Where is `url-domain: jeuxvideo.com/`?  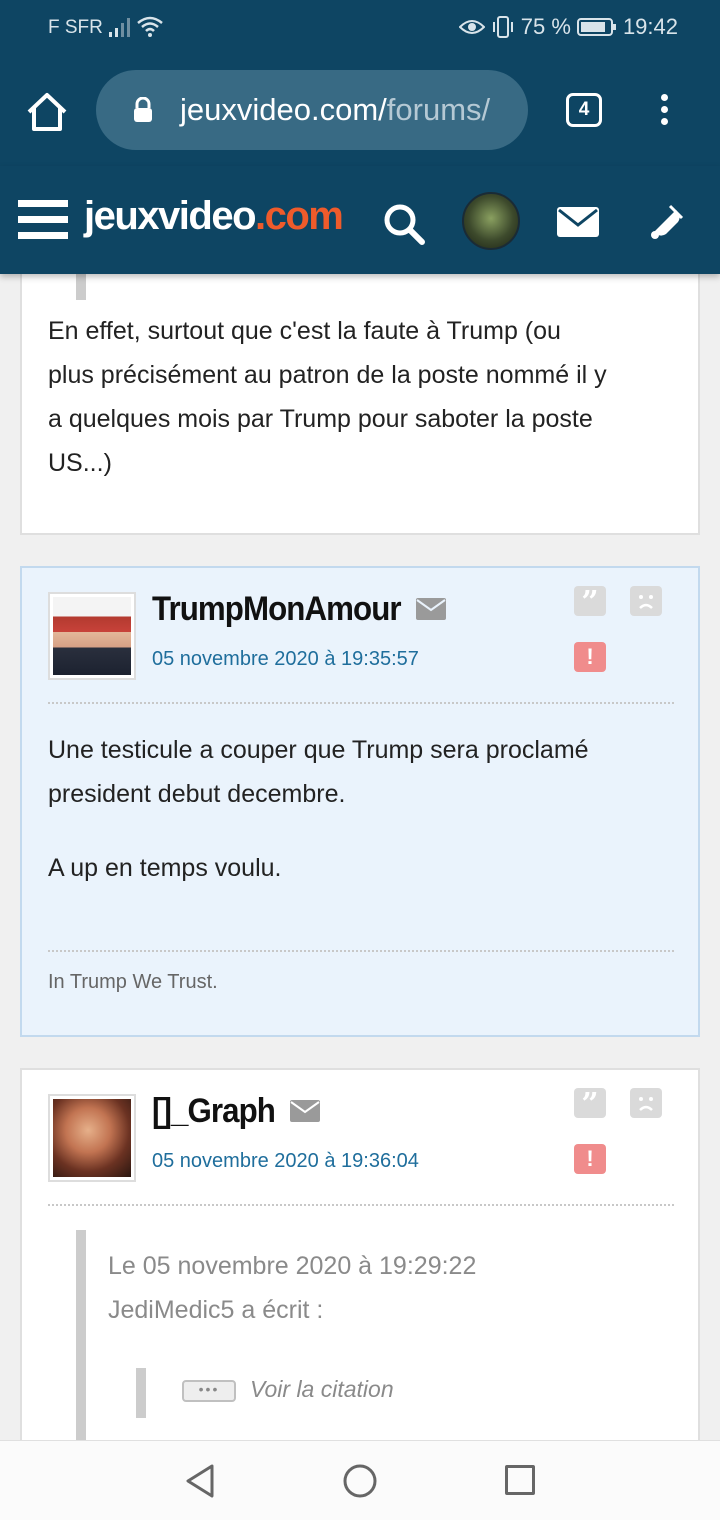
url-domain: jeuxvideo.com/ is located at coordinates (283, 109).